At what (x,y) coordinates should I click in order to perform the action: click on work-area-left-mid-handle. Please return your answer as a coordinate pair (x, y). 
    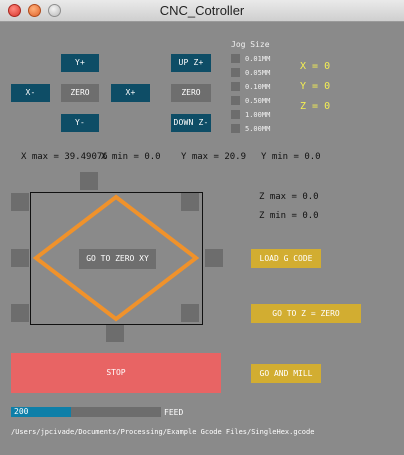
    Looking at the image, I should click on (20, 258).